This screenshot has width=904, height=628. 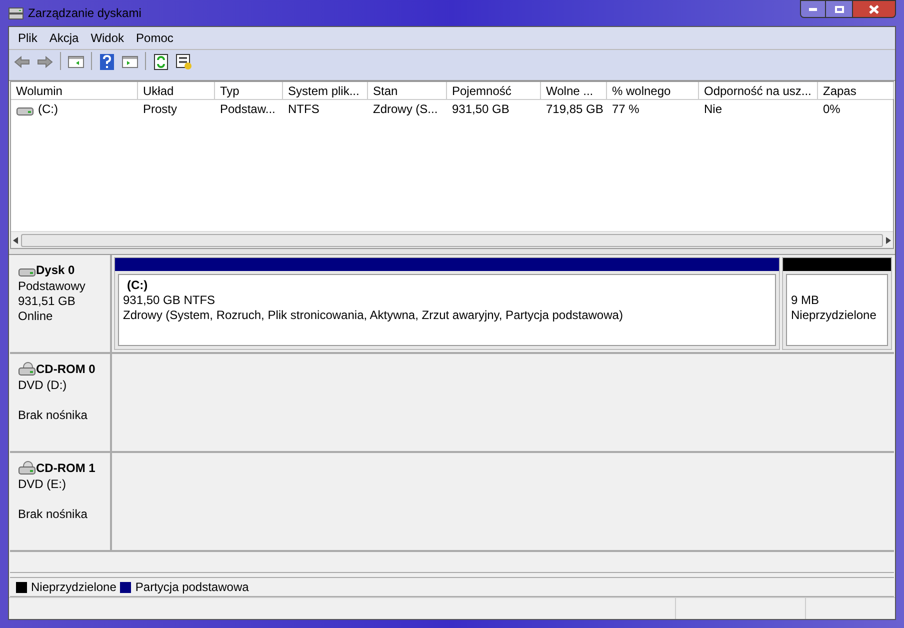 I want to click on column-header: % wolnego, so click(x=653, y=90).